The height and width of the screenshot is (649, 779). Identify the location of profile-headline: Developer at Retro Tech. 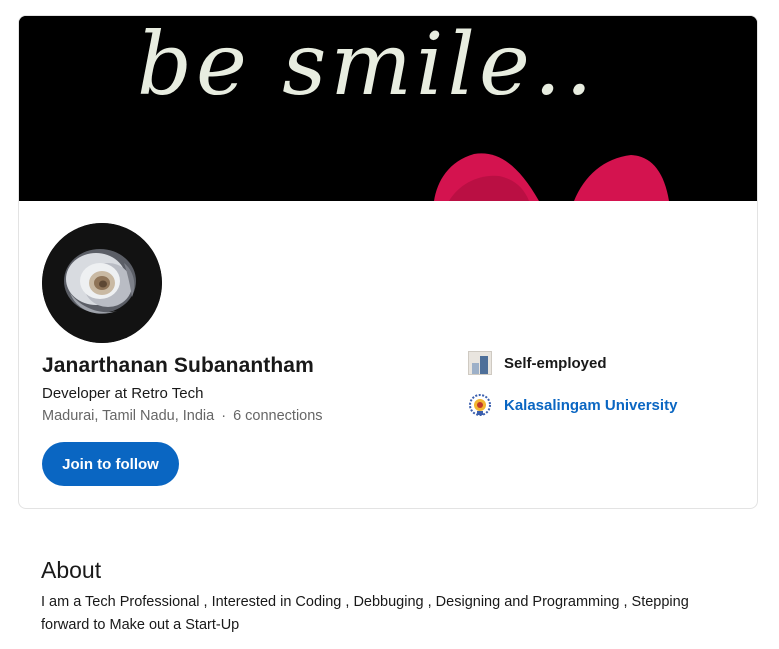
(123, 393).